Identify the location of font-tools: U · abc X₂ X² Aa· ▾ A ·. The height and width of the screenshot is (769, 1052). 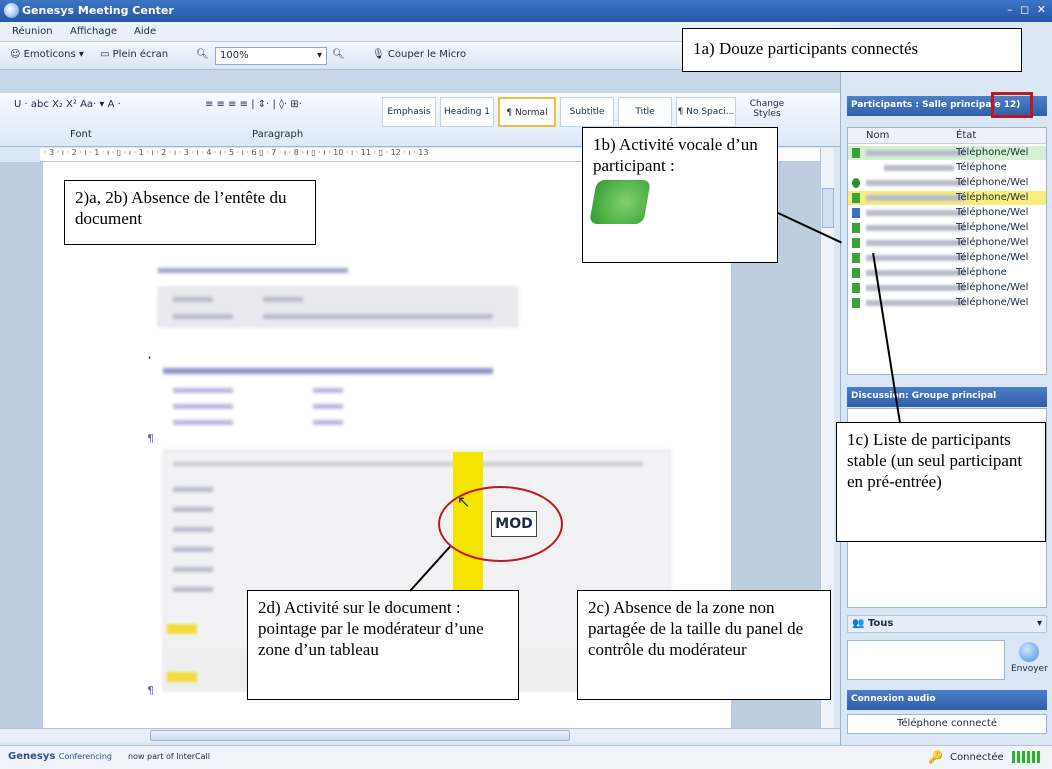
(67, 104).